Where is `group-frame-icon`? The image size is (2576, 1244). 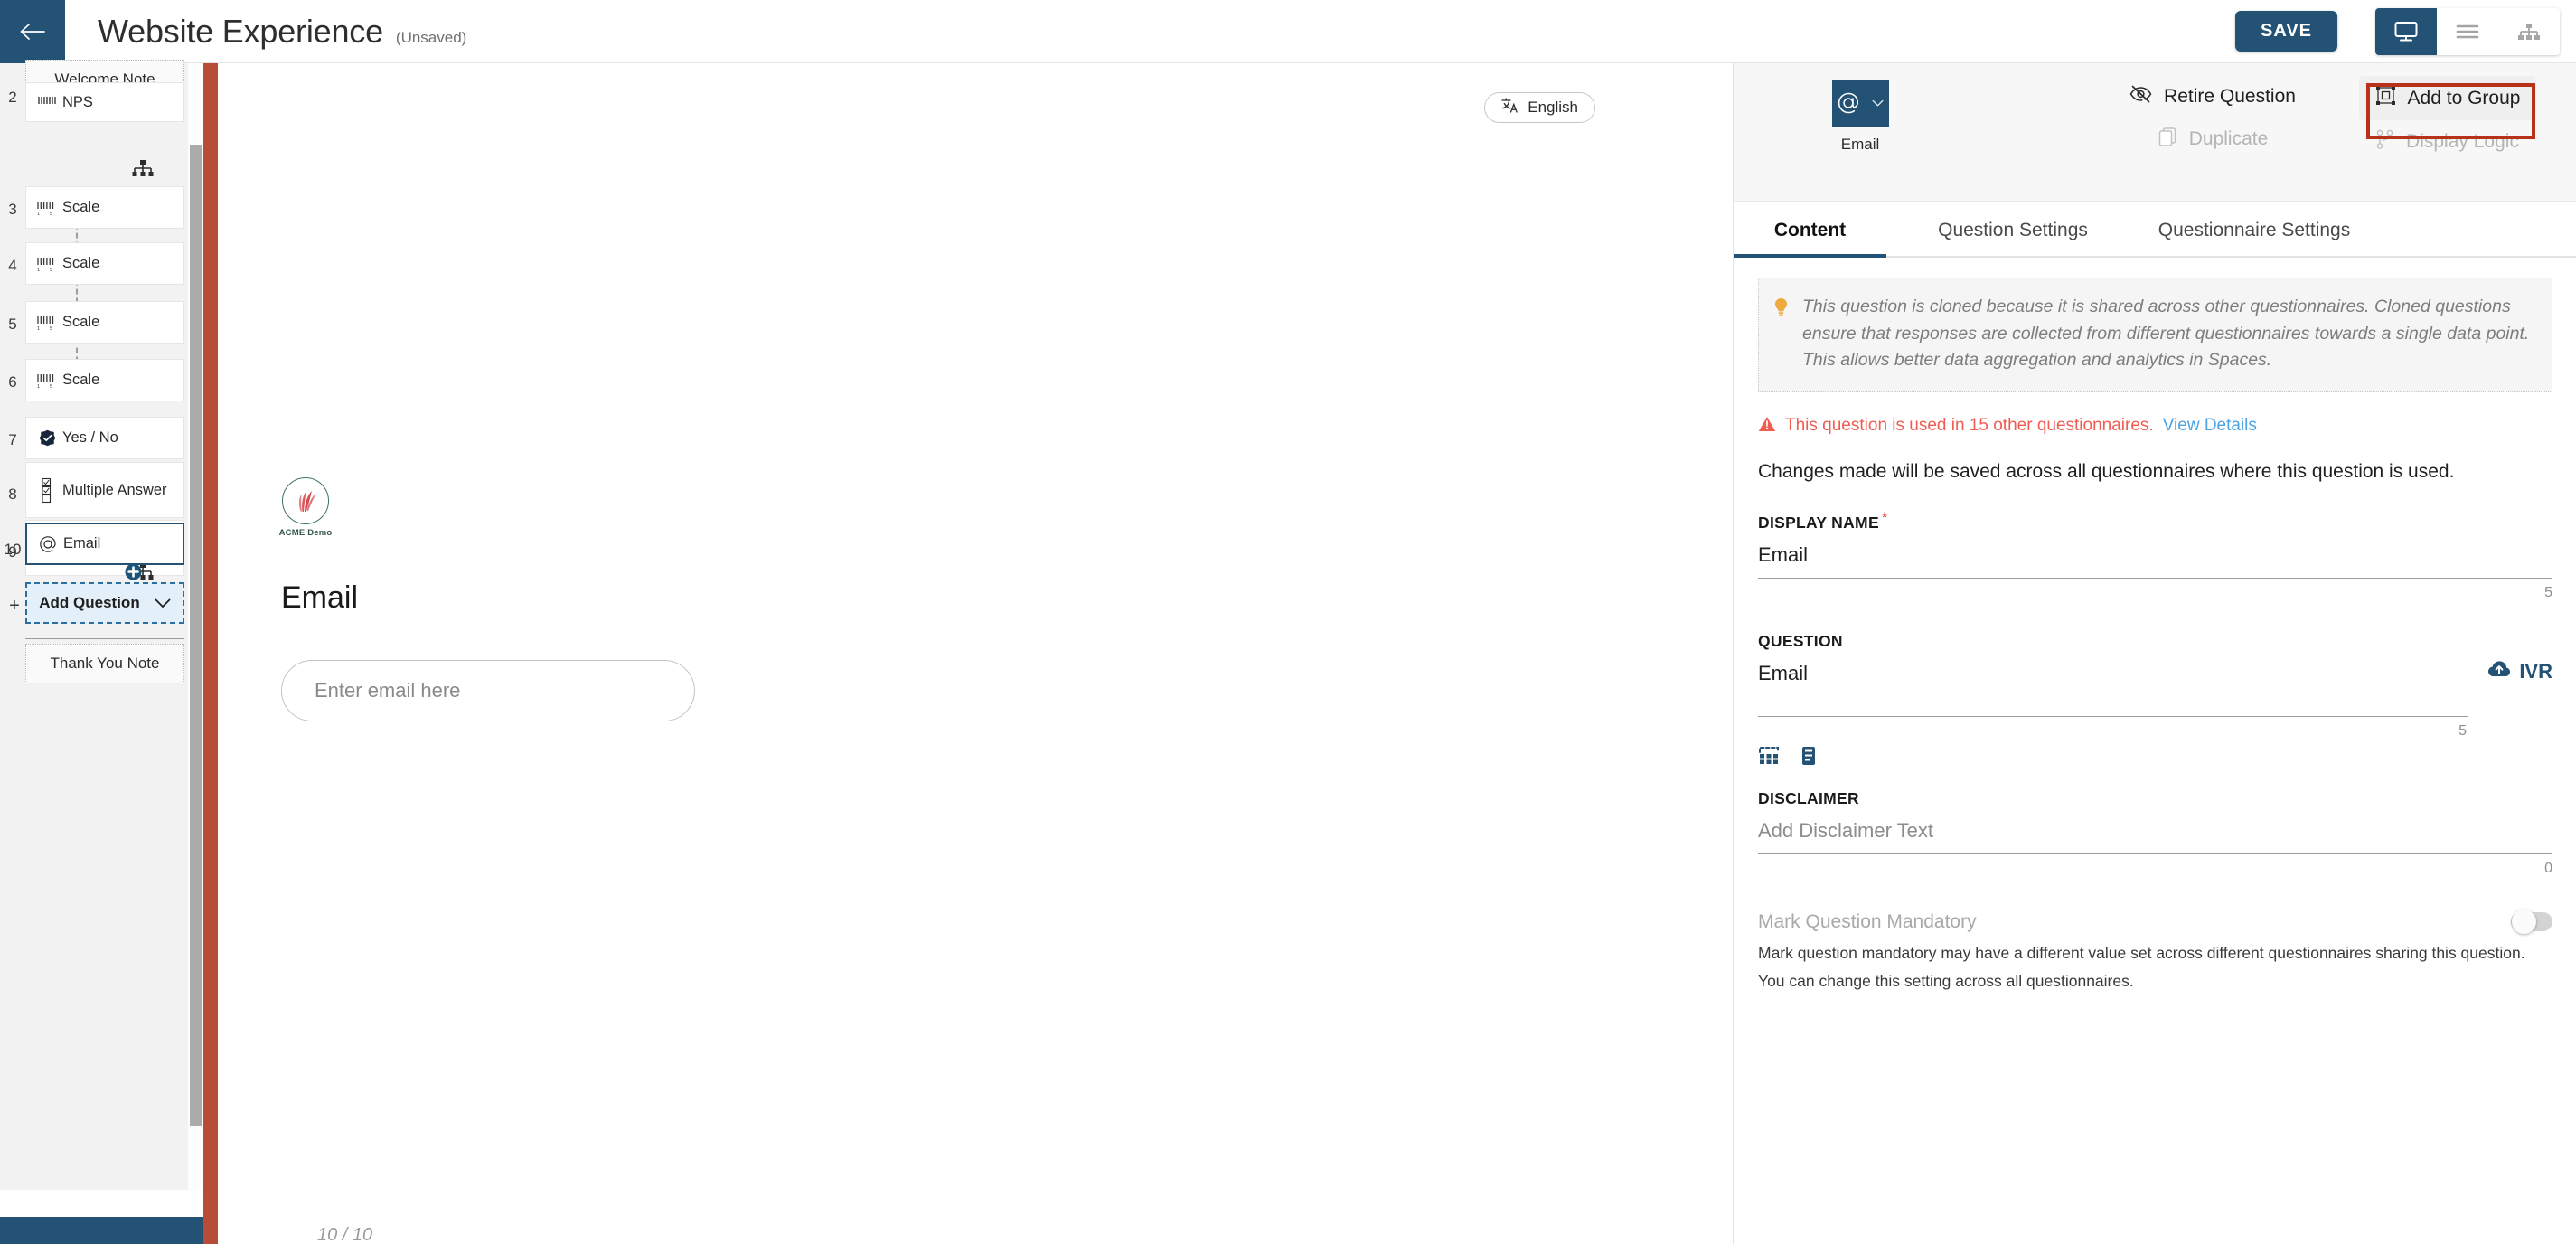
group-frame-icon is located at coordinates (2385, 98).